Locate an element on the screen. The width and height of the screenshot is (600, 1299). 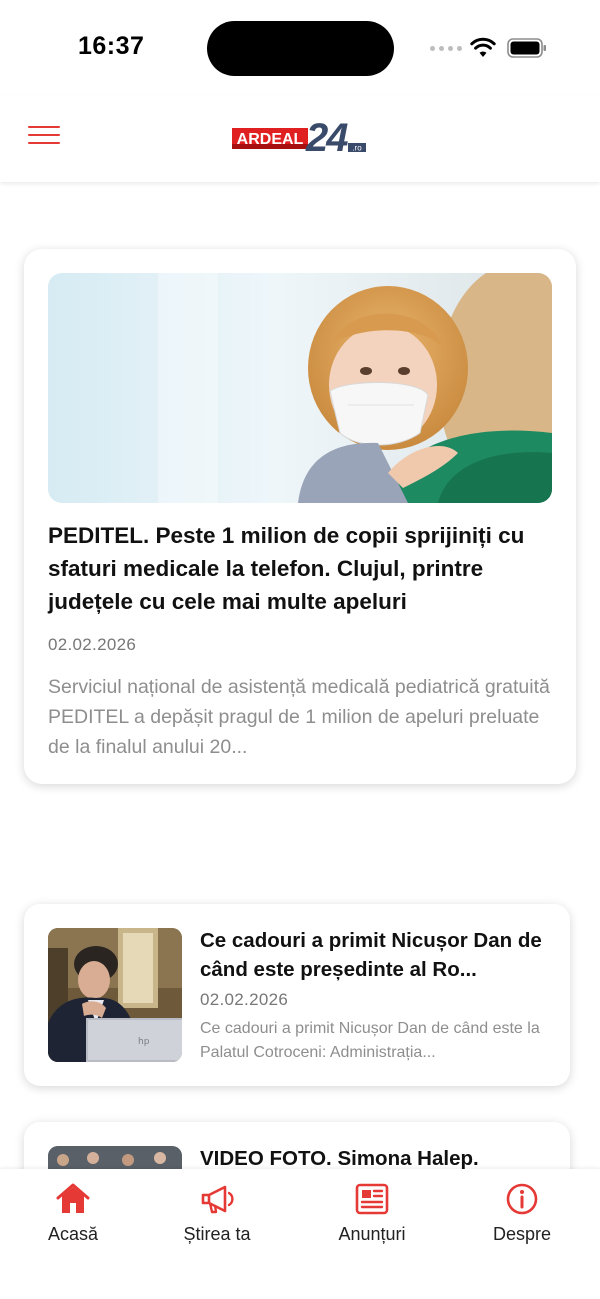
dynamic-island is located at coordinates (300, 48).